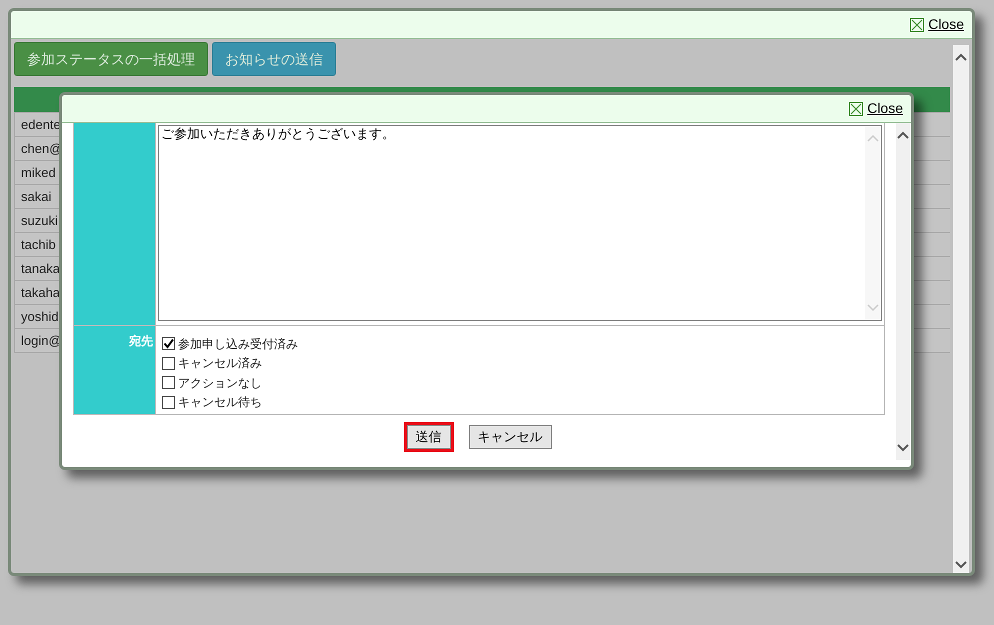 The width and height of the screenshot is (994, 625). What do you see at coordinates (230, 402) in the screenshot?
I see `checkbox-option: キャンセル待ち` at bounding box center [230, 402].